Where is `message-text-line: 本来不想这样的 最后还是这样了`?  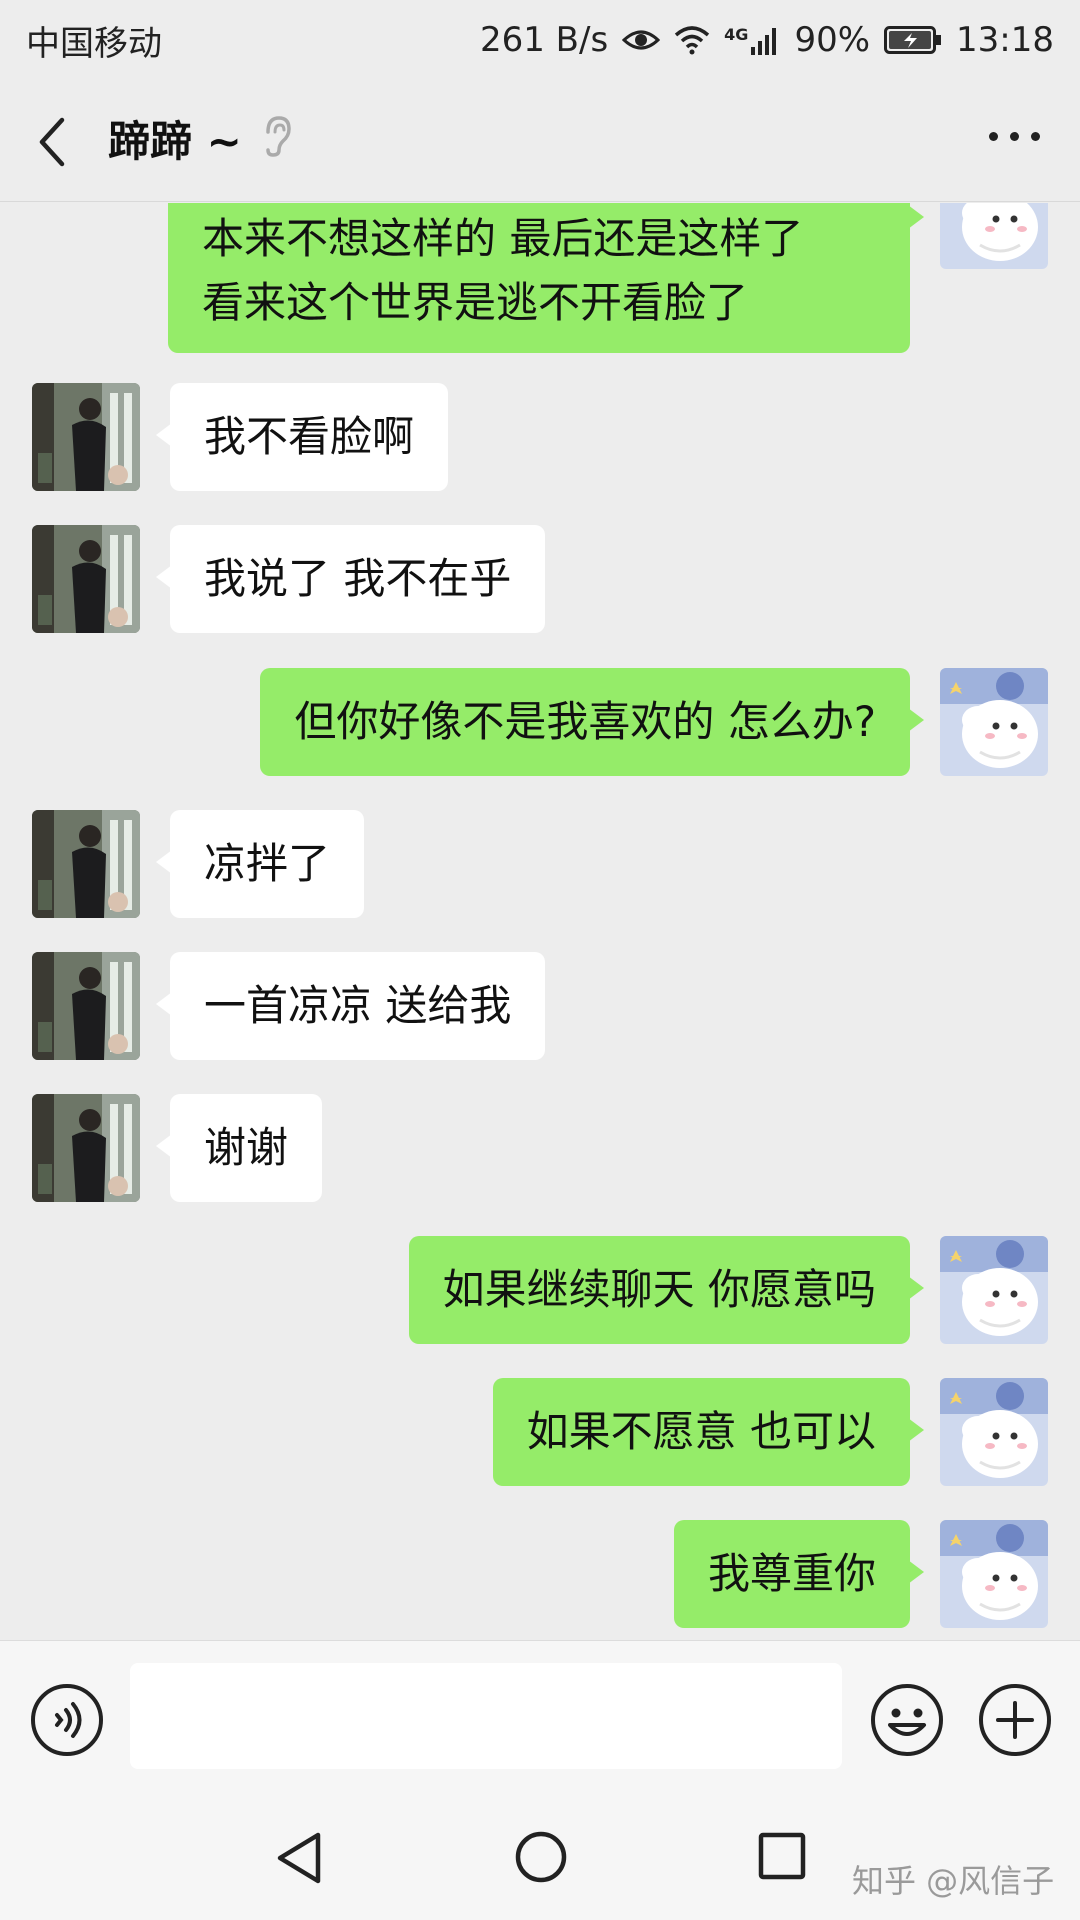
message-text-line: 本来不想这样的 最后还是这样了 is located at coordinates (503, 238).